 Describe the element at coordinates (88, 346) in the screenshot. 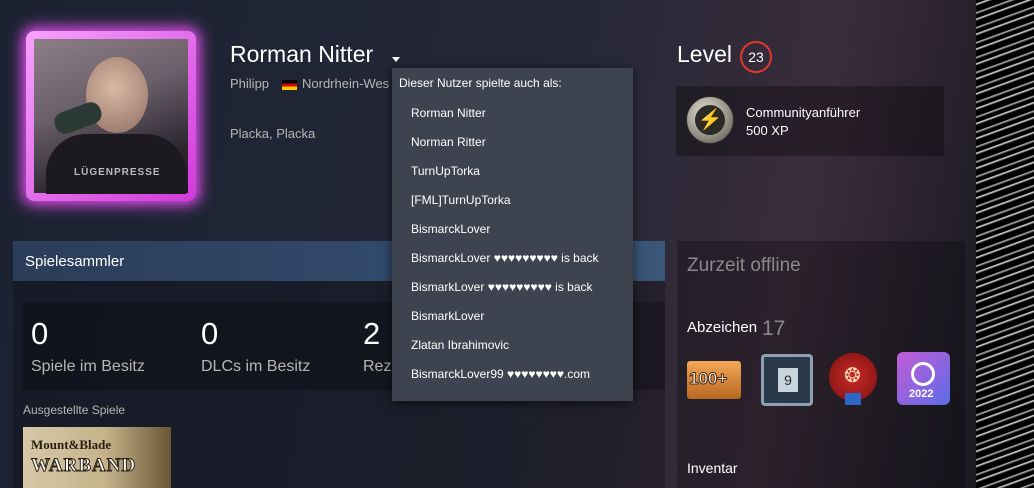

I see `stat-games-owned: 0 Spiele im Besitz` at that location.